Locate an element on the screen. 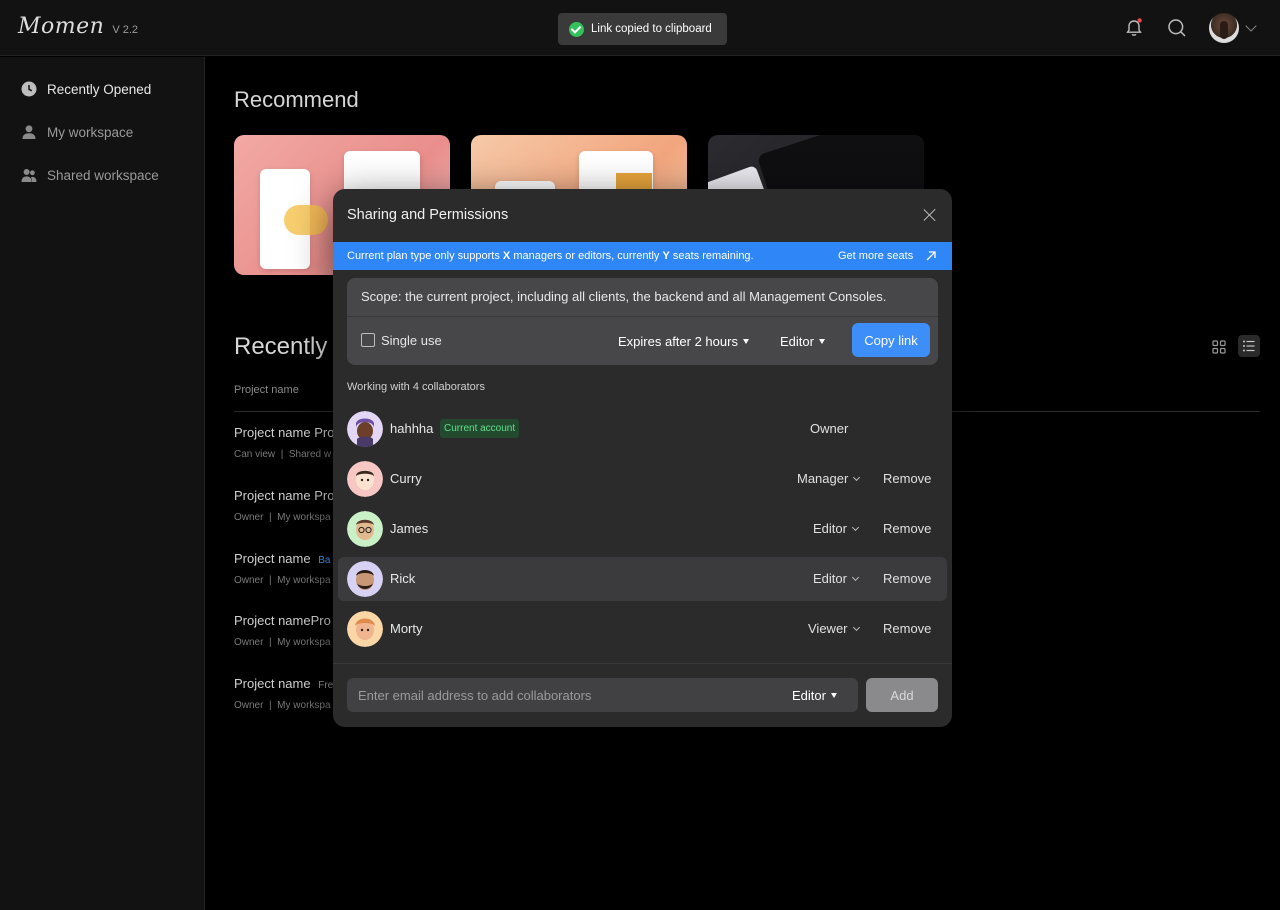  get-more-seats-link: Get more seats is located at coordinates (875, 256).